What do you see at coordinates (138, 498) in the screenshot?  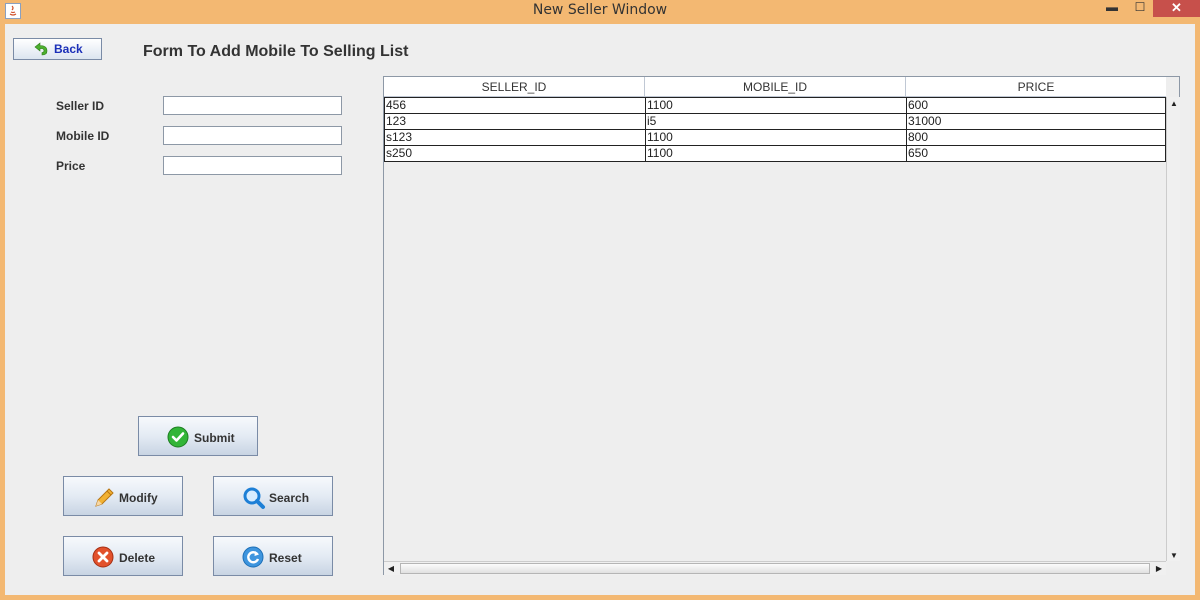 I see `modify-button-label: Modify` at bounding box center [138, 498].